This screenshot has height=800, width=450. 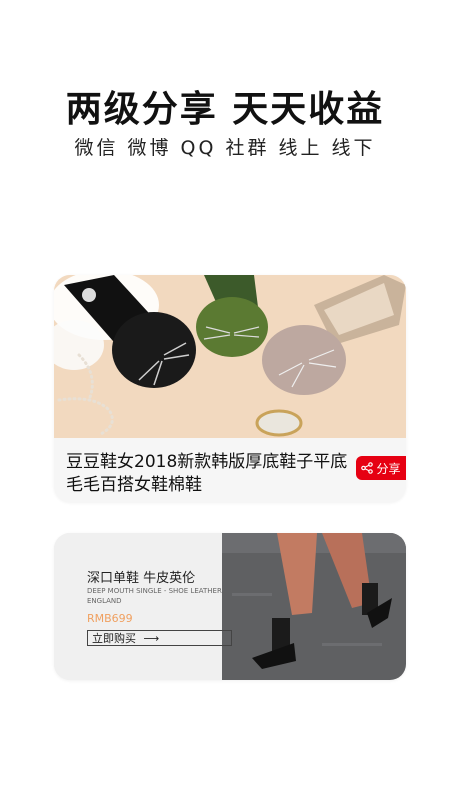 I want to click on promo-image, so click(x=314, y=606).